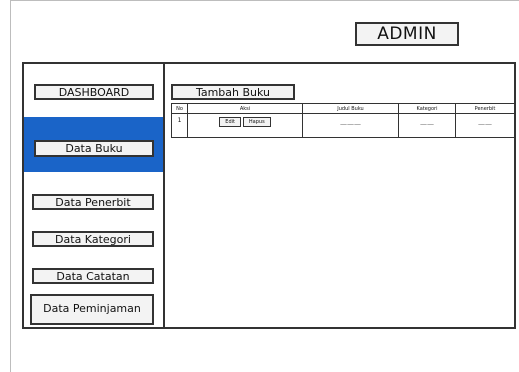 This screenshot has height=372, width=519. Describe the element at coordinates (264, 0) in the screenshot. I see `canvas-top-border` at that location.